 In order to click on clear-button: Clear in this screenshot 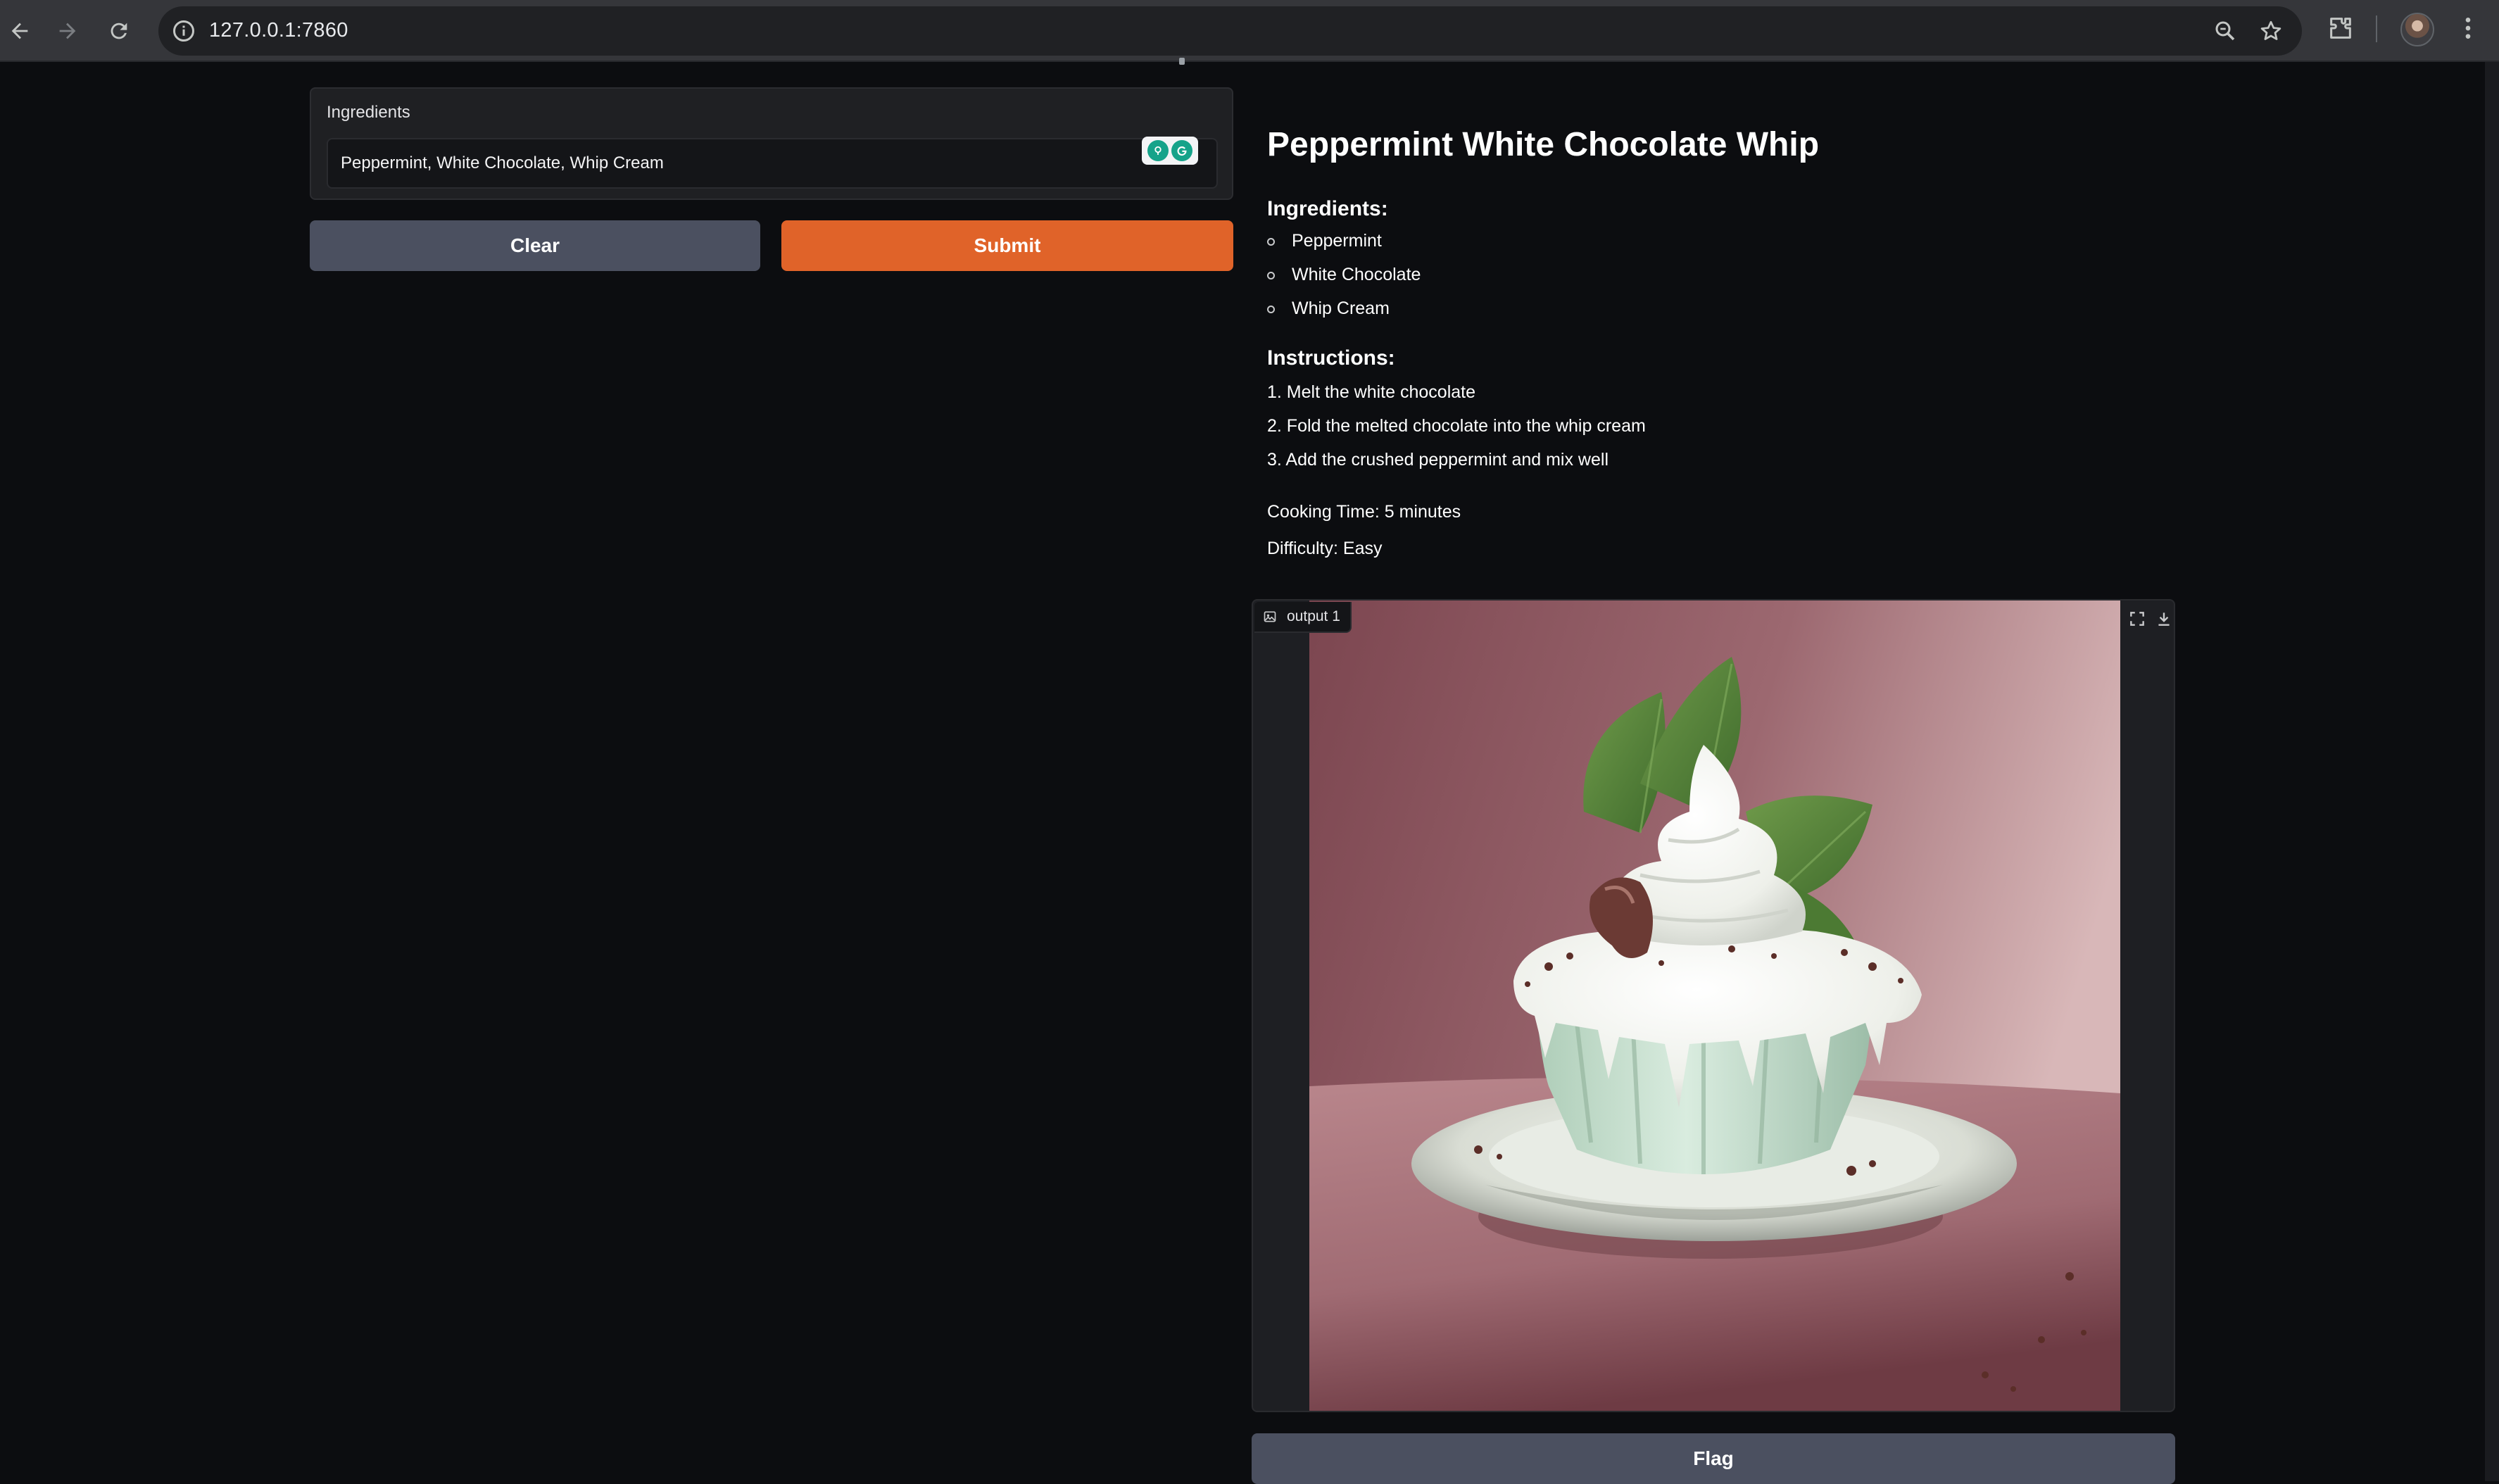, I will do `click(535, 245)`.